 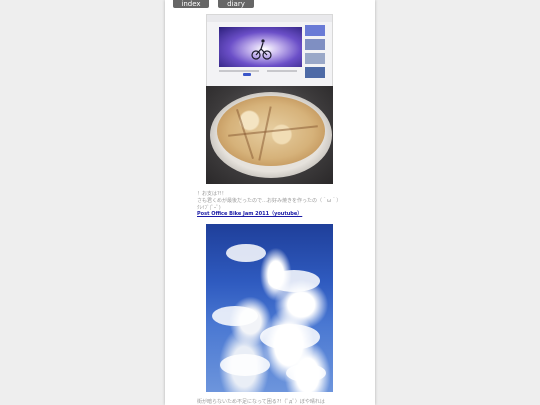 I want to click on bike-rider-icon, so click(x=261, y=49).